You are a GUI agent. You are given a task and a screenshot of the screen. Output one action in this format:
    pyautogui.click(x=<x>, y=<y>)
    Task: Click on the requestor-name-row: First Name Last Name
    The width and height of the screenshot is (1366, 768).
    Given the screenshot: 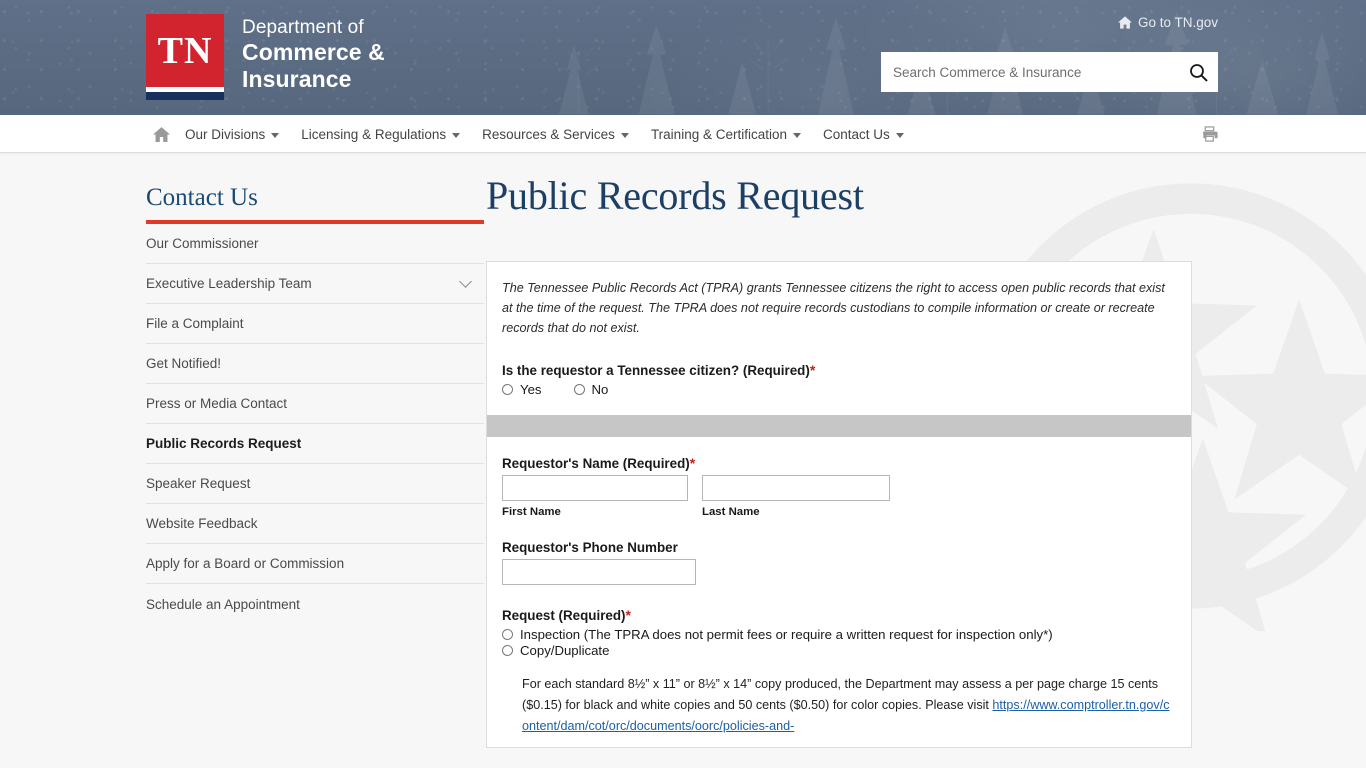 What is the action you would take?
    pyautogui.click(x=839, y=496)
    